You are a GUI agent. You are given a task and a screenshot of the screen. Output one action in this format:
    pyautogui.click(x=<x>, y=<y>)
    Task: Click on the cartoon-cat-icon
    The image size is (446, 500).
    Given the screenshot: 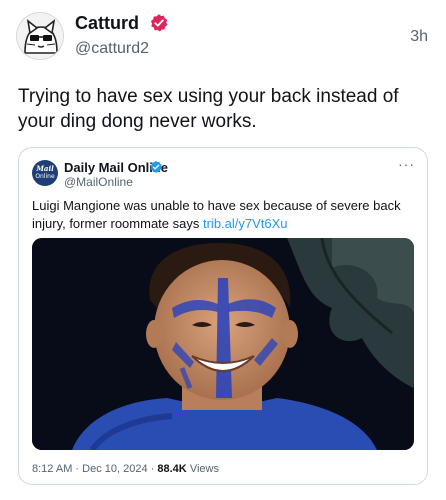 What is the action you would take?
    pyautogui.click(x=40, y=36)
    